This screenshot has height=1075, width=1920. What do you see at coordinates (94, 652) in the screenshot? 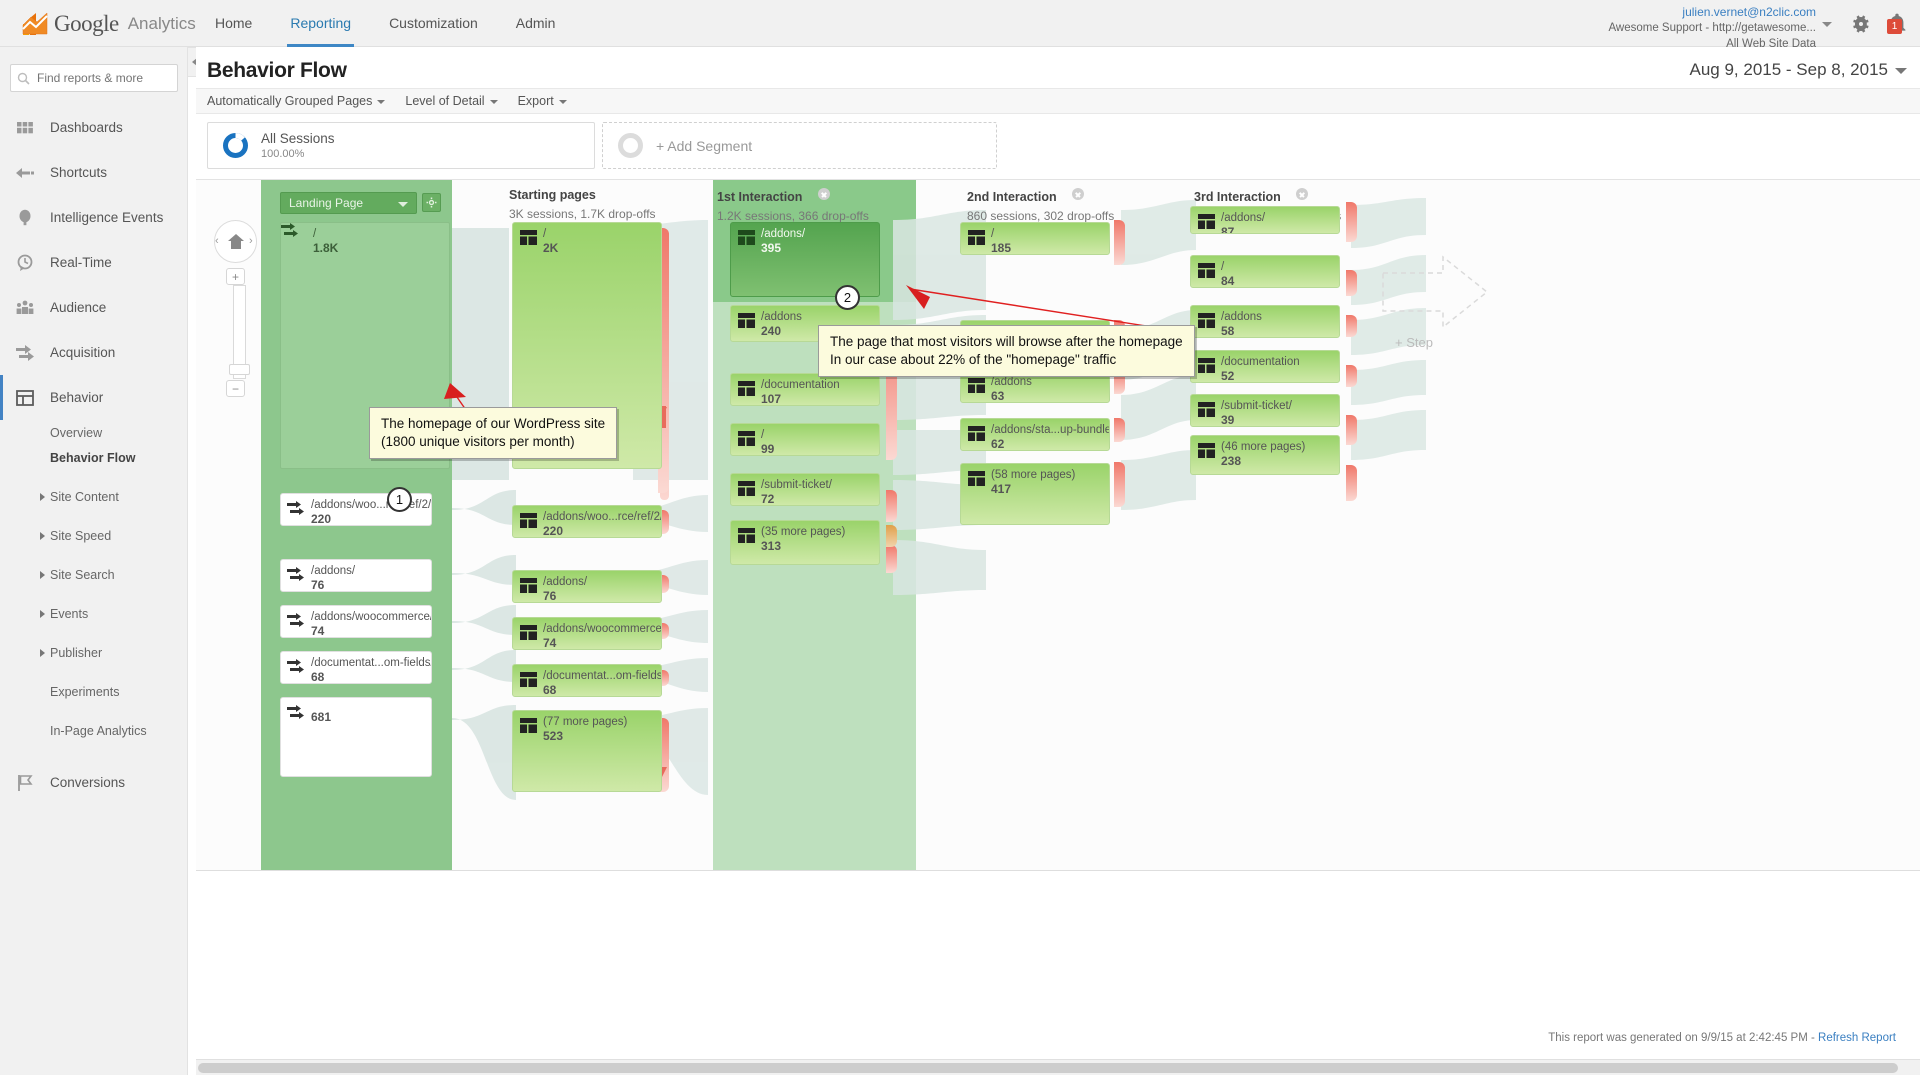
I see `sidebar-subitem-publisher: Publisher` at bounding box center [94, 652].